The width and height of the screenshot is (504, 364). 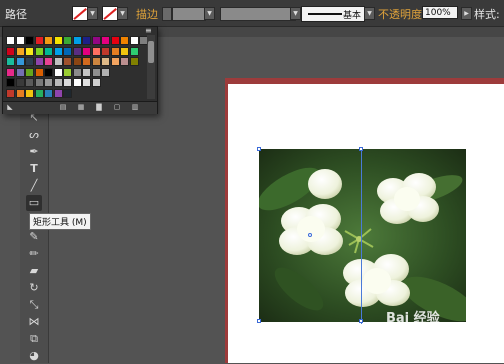 I want to click on pencil-tool-icon: ✏, so click(x=34, y=254).